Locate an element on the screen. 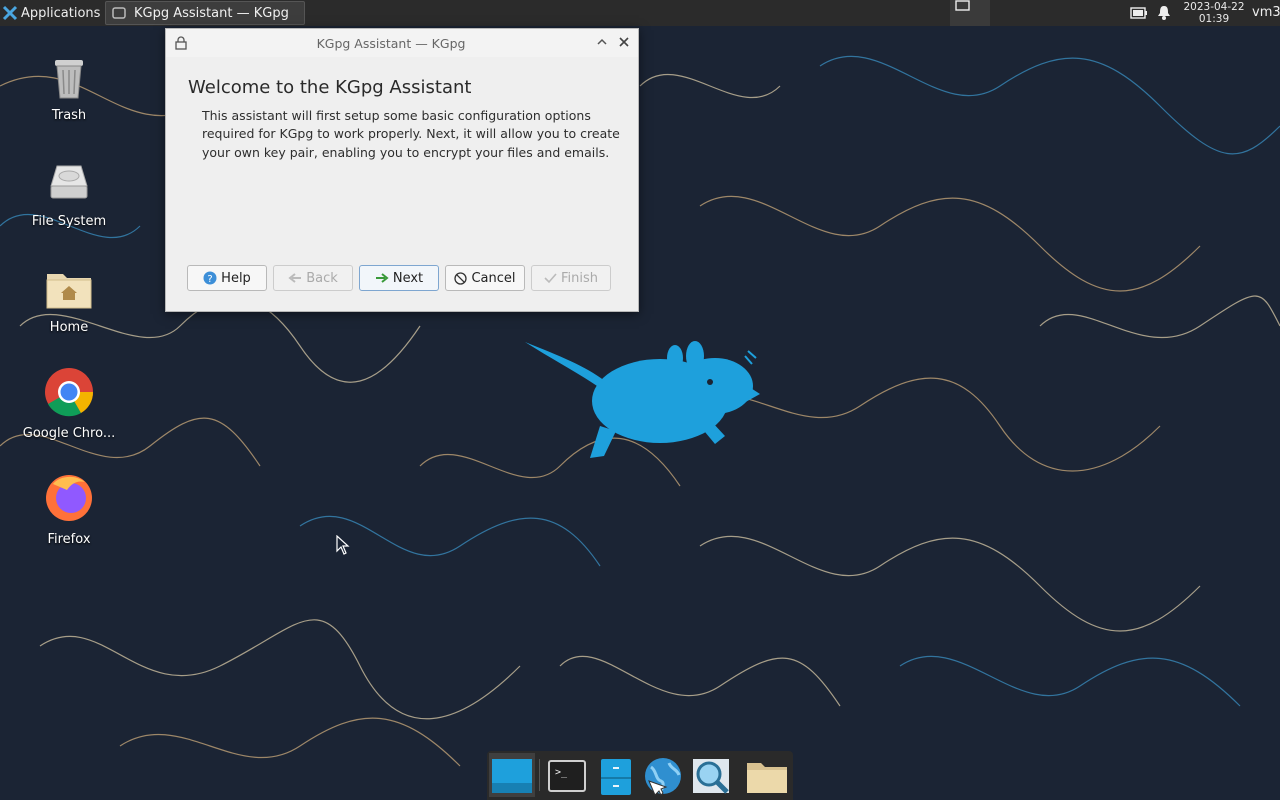 The image size is (1280, 800). back-button: Back is located at coordinates (313, 278).